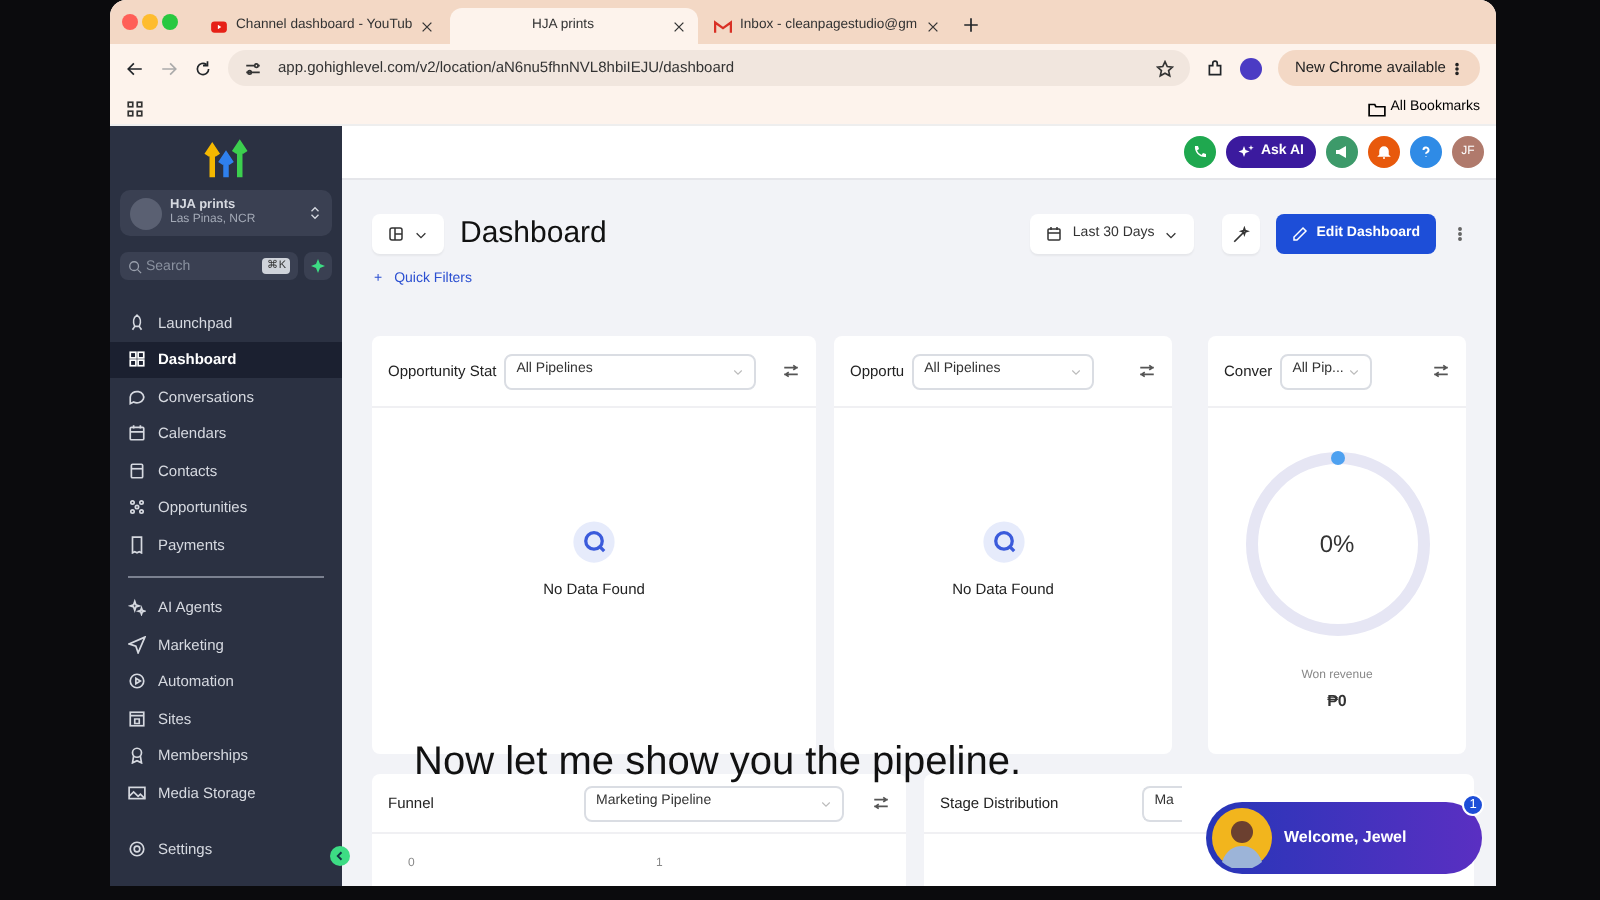 The image size is (1600, 900). I want to click on account-avatar, so click(146, 213).